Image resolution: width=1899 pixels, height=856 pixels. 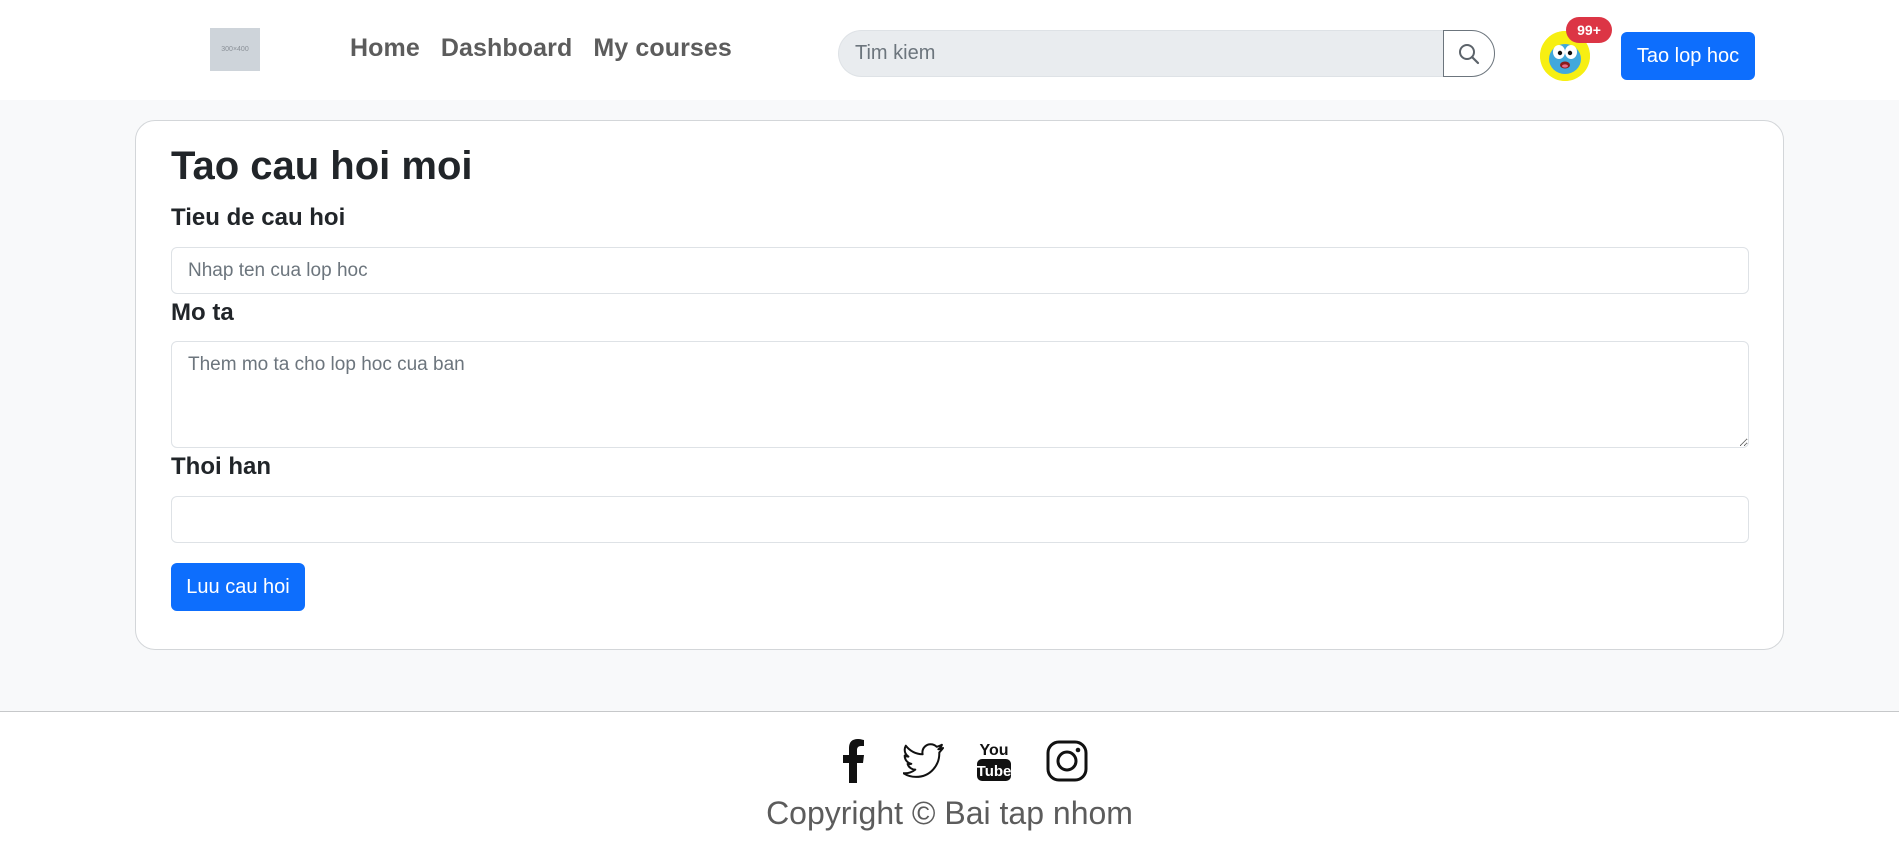 I want to click on facebook-link, so click(x=853, y=761).